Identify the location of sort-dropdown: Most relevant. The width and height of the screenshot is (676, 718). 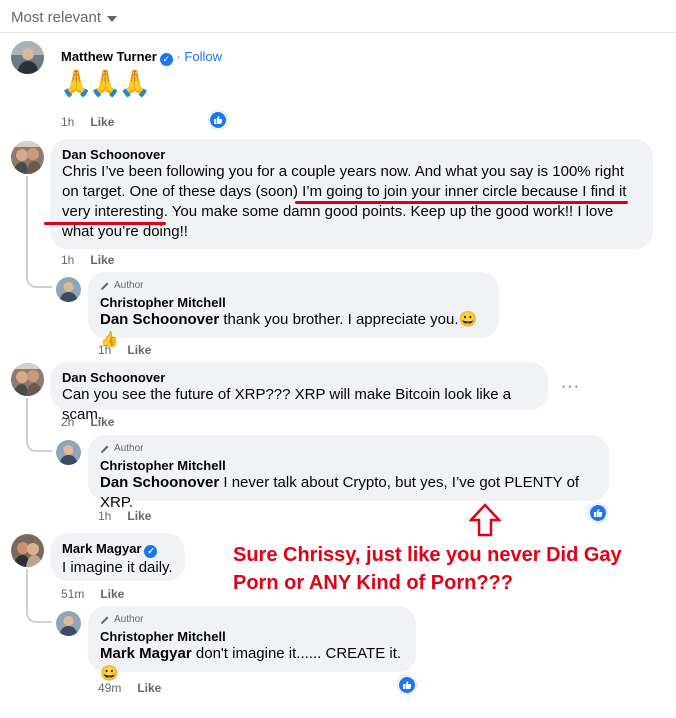
(64, 17).